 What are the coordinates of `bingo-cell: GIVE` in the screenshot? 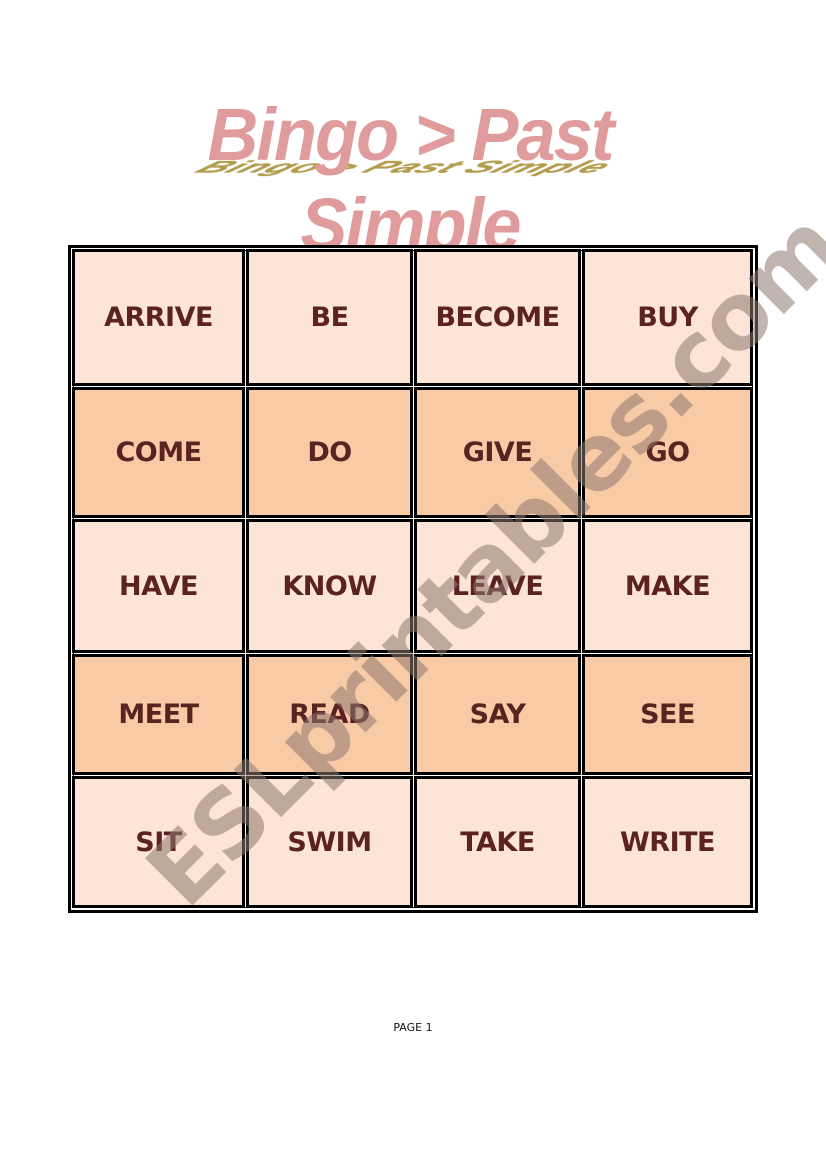 It's located at (497, 452).